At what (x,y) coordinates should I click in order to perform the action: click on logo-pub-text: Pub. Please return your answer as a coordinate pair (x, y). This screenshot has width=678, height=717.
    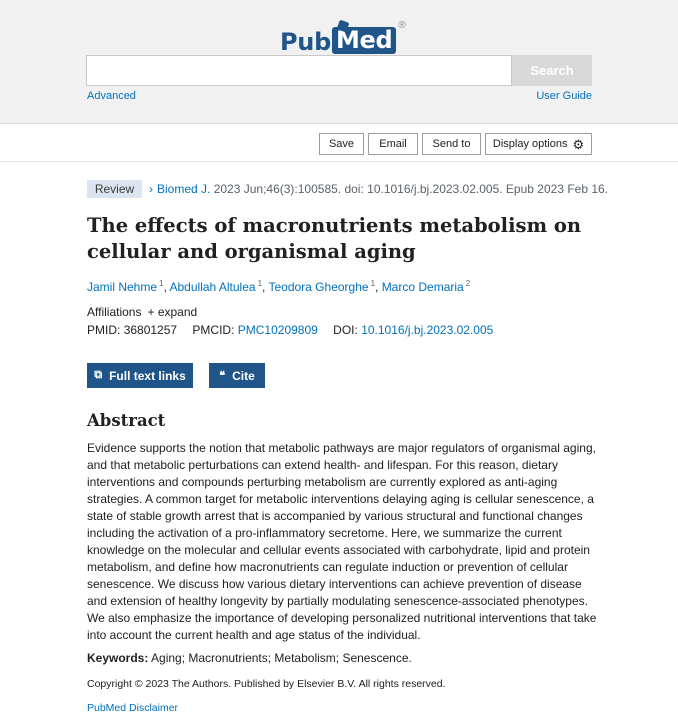
    Looking at the image, I should click on (305, 42).